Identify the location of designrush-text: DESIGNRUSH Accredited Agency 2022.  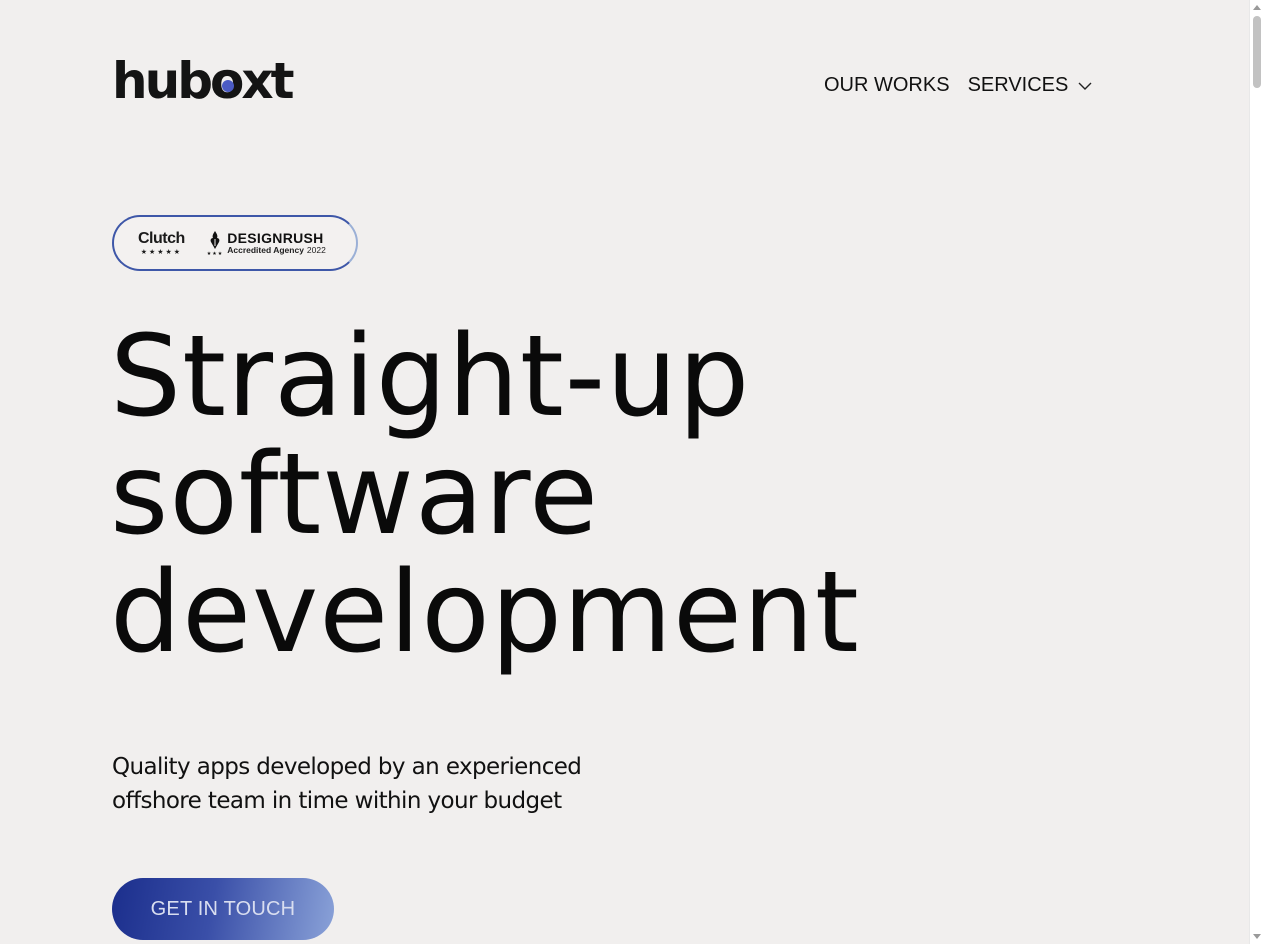
(276, 243).